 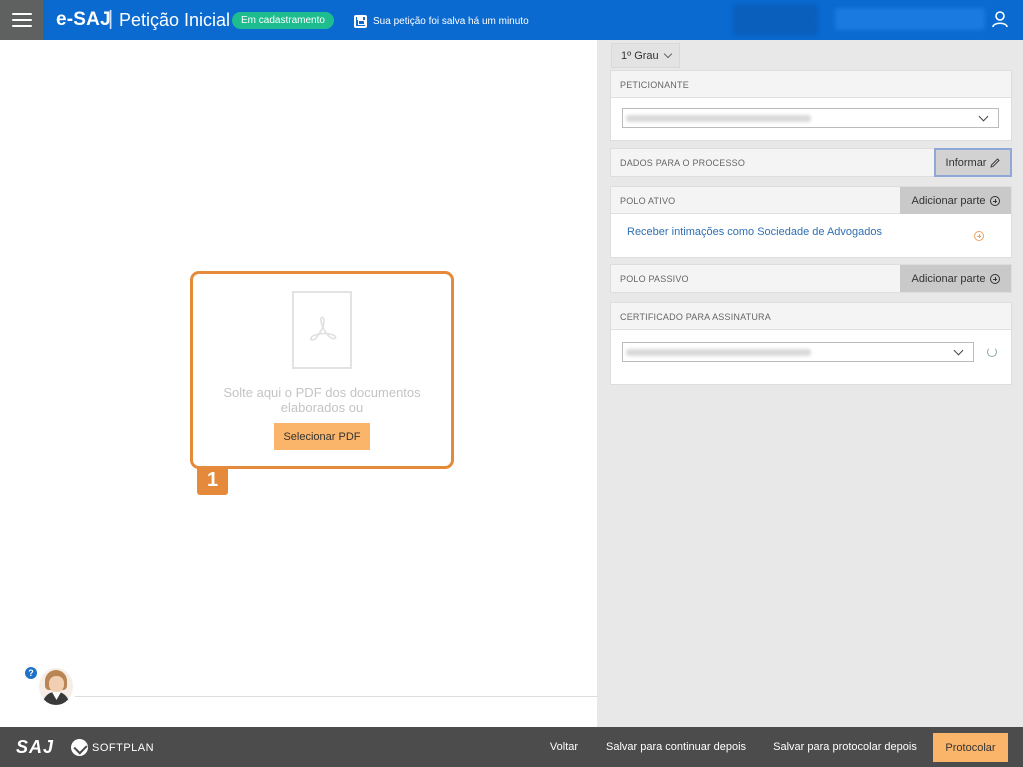 What do you see at coordinates (283, 20) in the screenshot?
I see `status-badge: Em cadastramento` at bounding box center [283, 20].